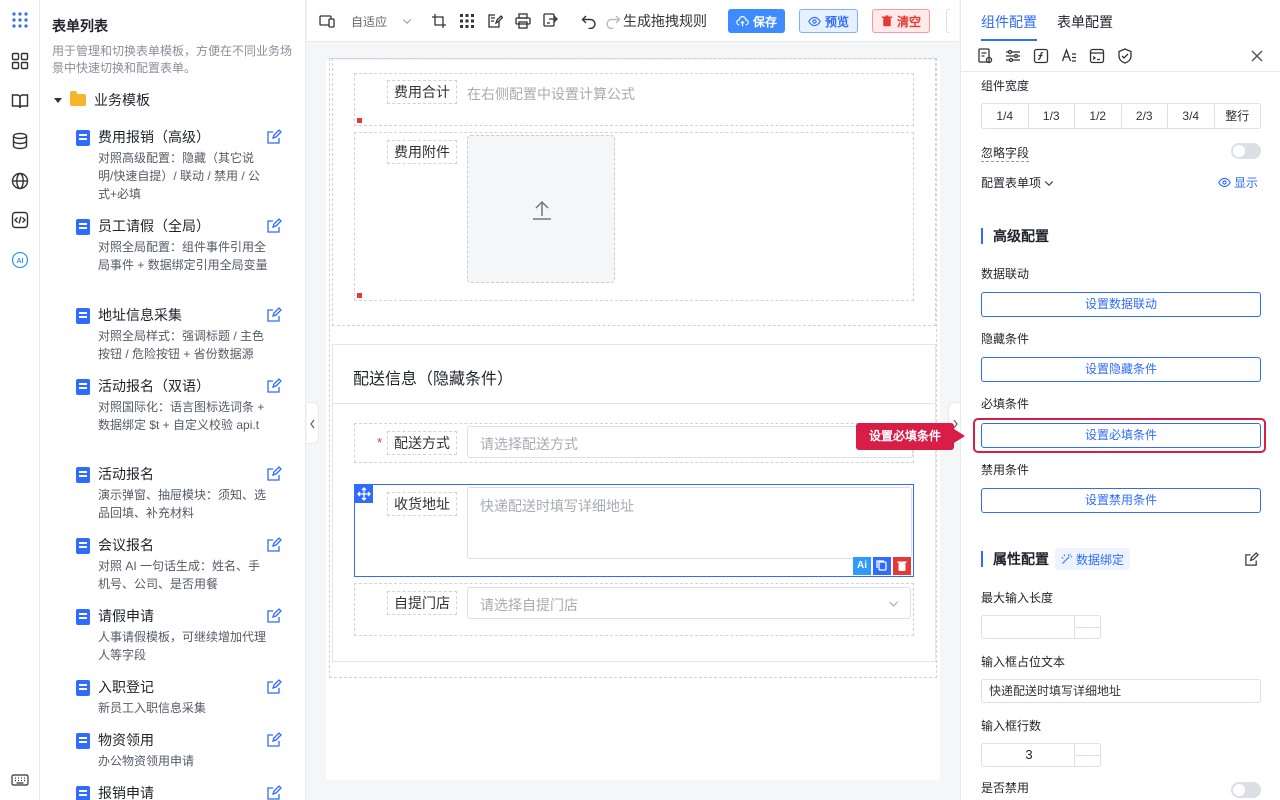 The image size is (1280, 800). I want to click on folder-business-templates: 业务模板, so click(102, 100).